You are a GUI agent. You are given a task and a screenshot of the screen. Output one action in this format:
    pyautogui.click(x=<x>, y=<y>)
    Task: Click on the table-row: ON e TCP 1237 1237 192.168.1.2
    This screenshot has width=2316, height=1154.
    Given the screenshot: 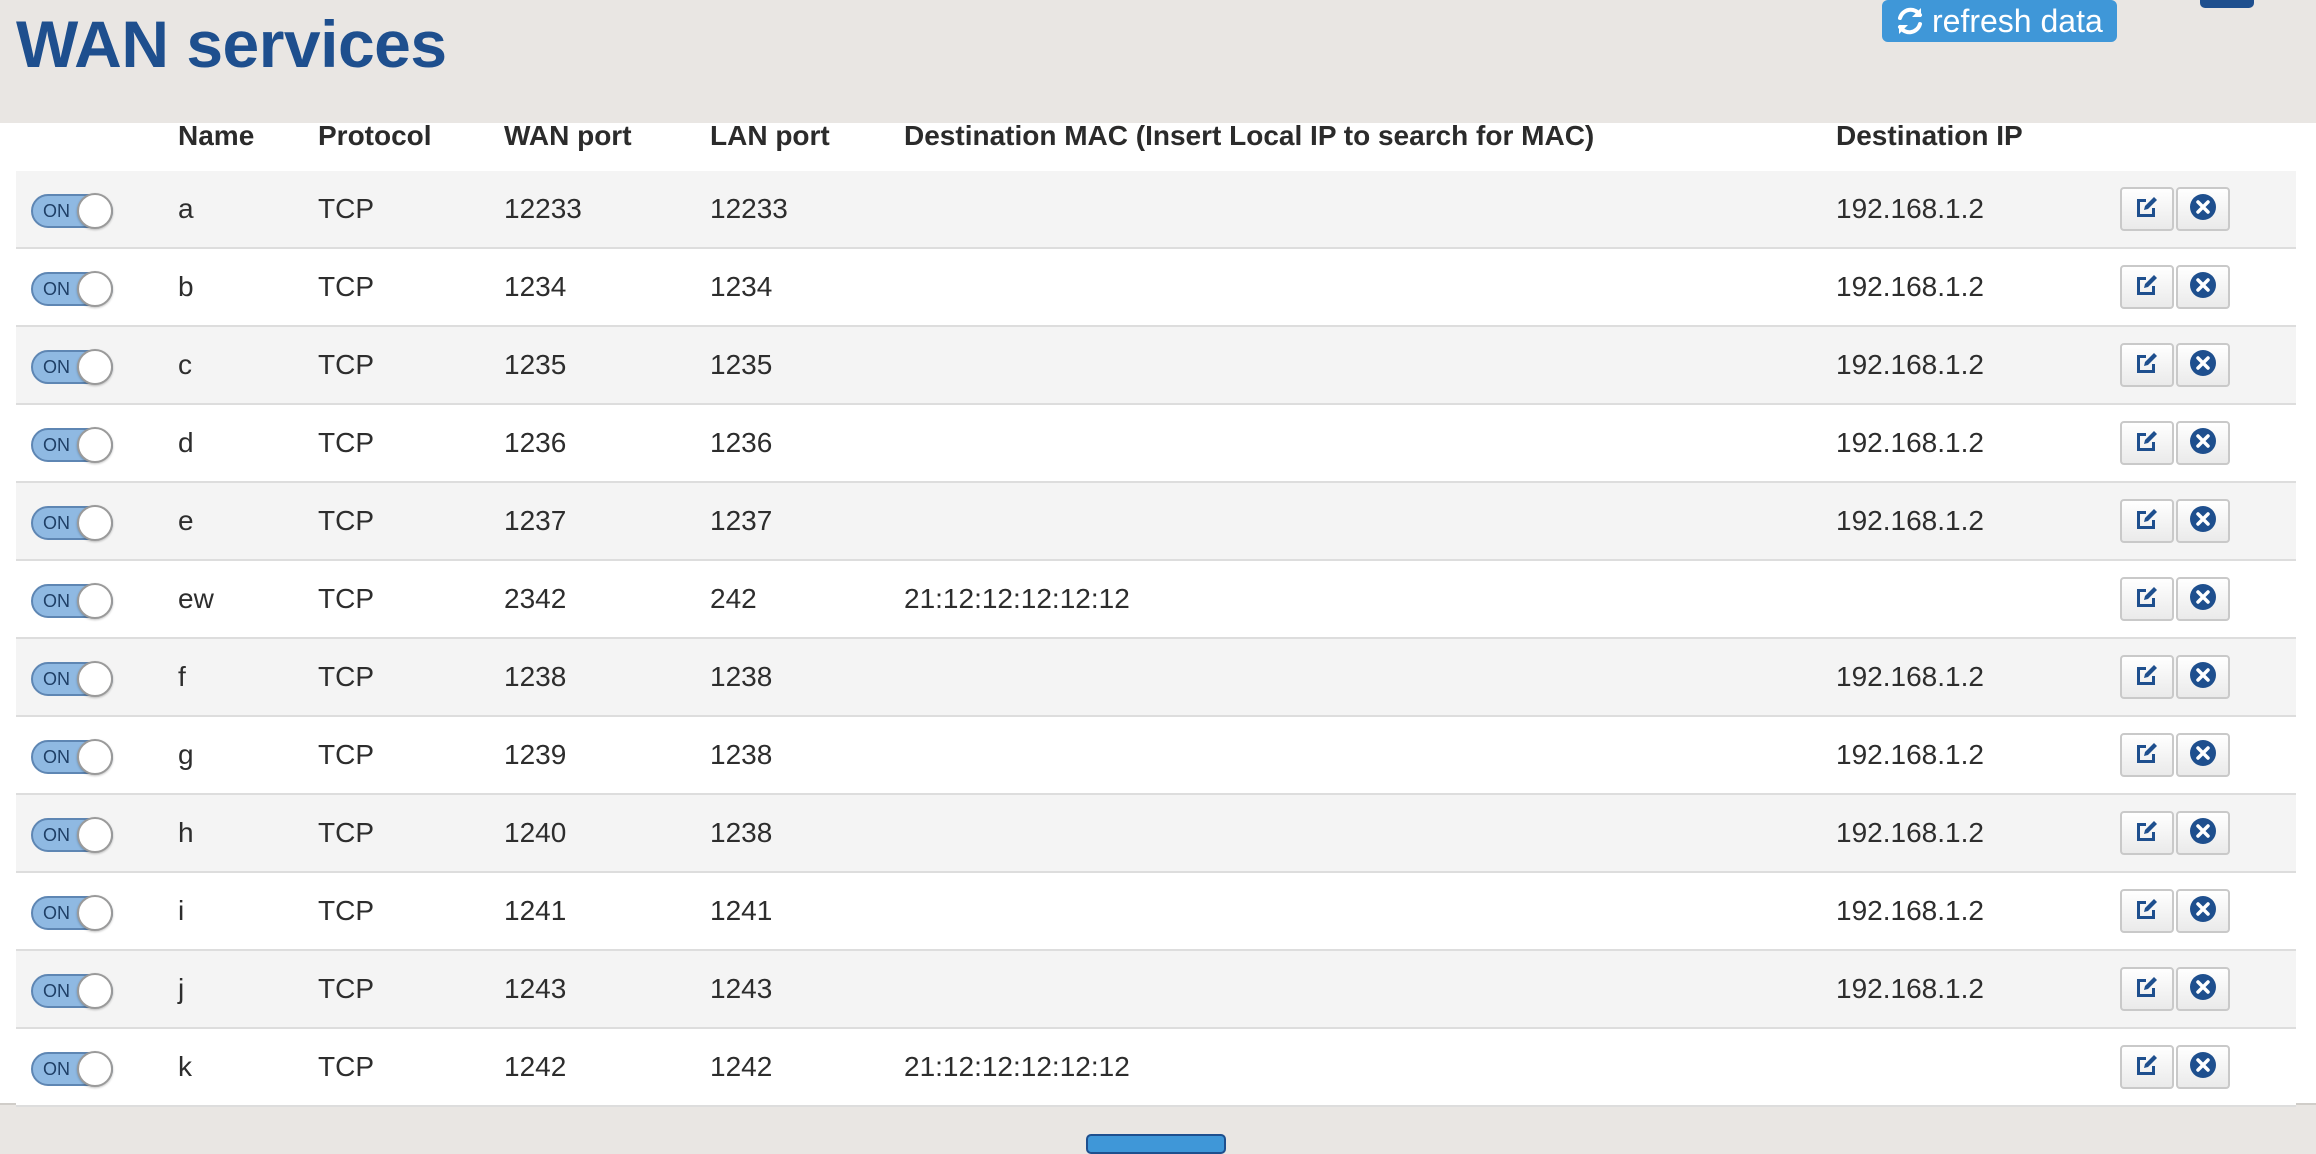 What is the action you would take?
    pyautogui.click(x=1156, y=522)
    